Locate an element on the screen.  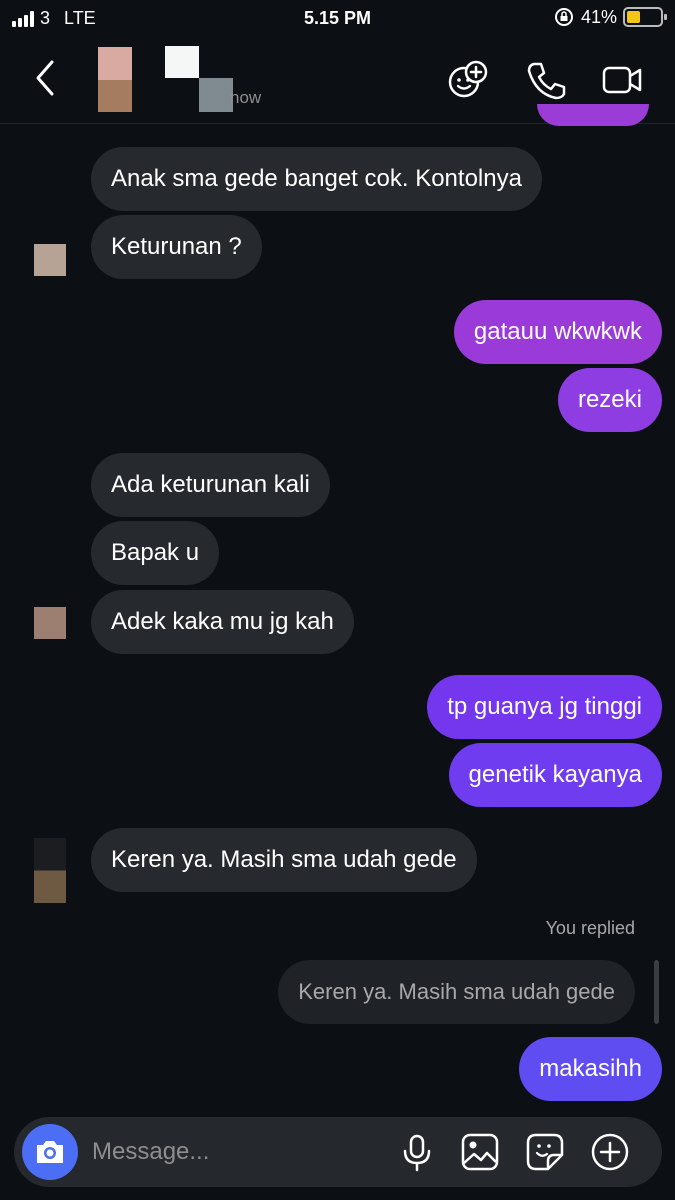
message-outgoing: genetik kayanya is located at coordinates (555, 775).